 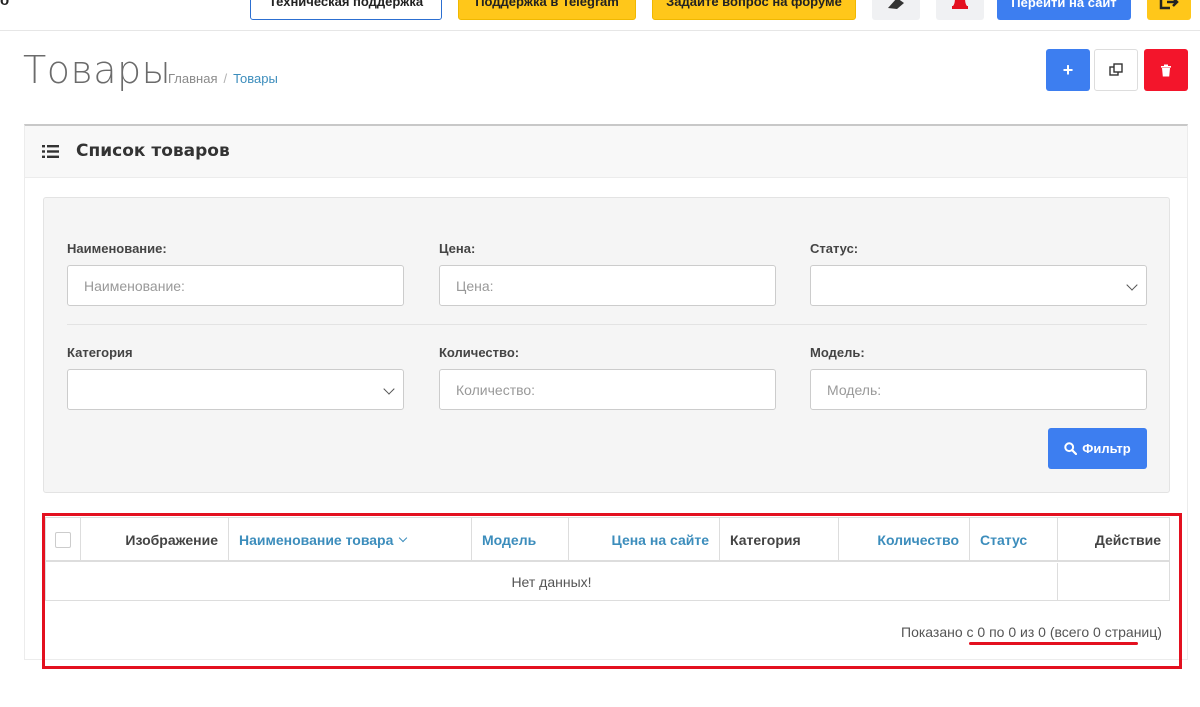 What do you see at coordinates (607, 285) in the screenshot?
I see `price-filter-input: Цена:` at bounding box center [607, 285].